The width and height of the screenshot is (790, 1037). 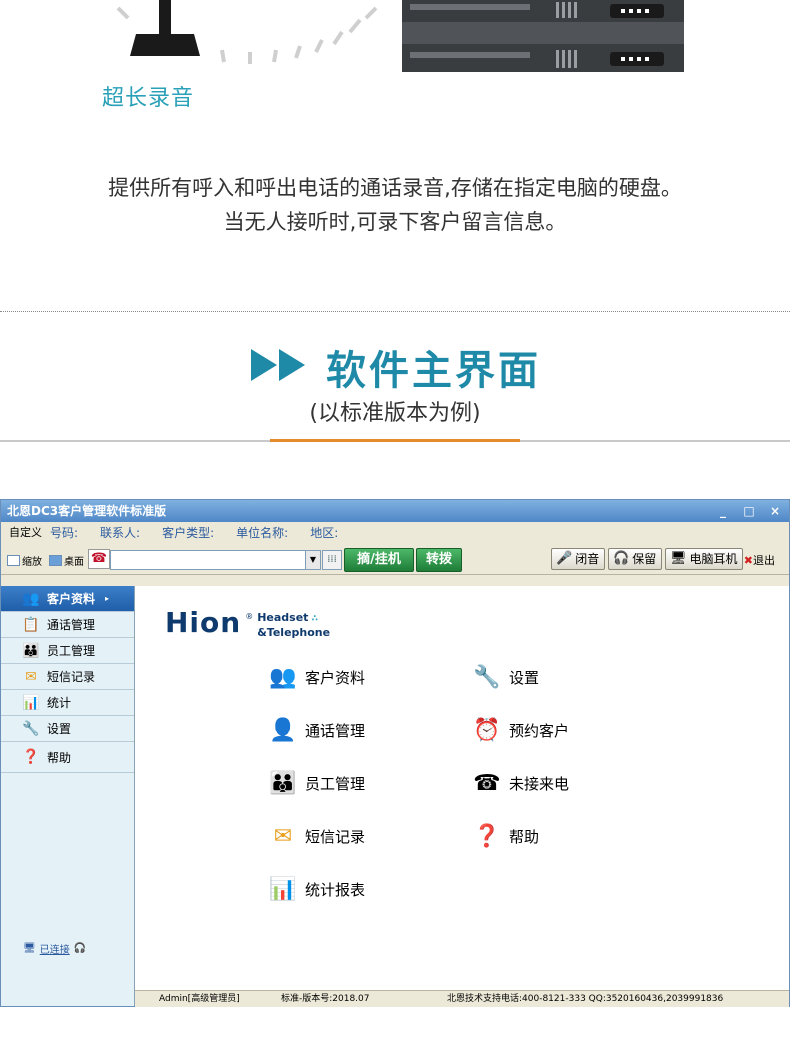 What do you see at coordinates (31, 624) in the screenshot?
I see `call-icon: 📋` at bounding box center [31, 624].